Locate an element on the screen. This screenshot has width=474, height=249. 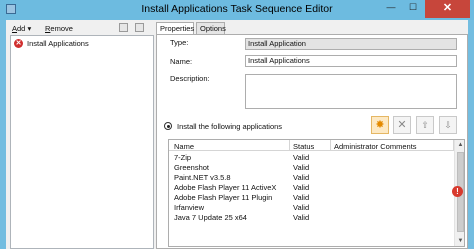
add-label: dd is located at coordinates (21, 28).